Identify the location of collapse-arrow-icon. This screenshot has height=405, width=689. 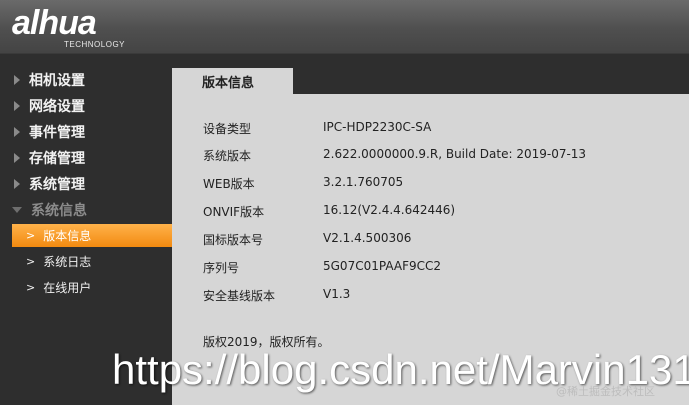
(17, 210).